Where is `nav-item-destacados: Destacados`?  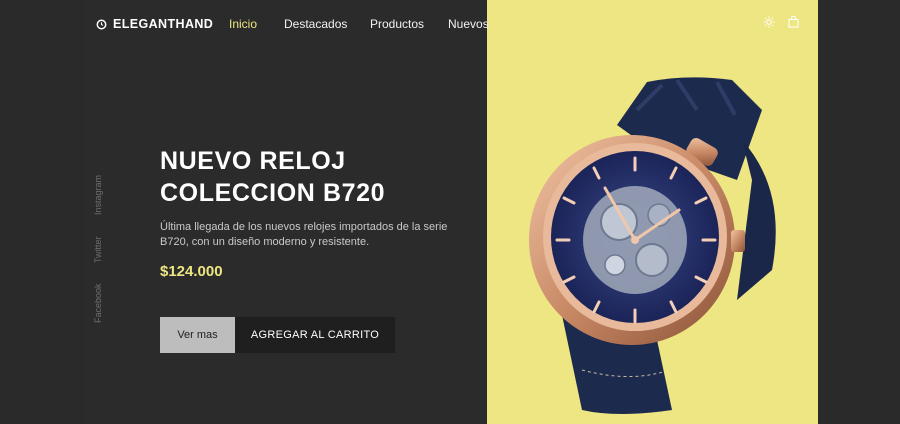 nav-item-destacados: Destacados is located at coordinates (315, 24).